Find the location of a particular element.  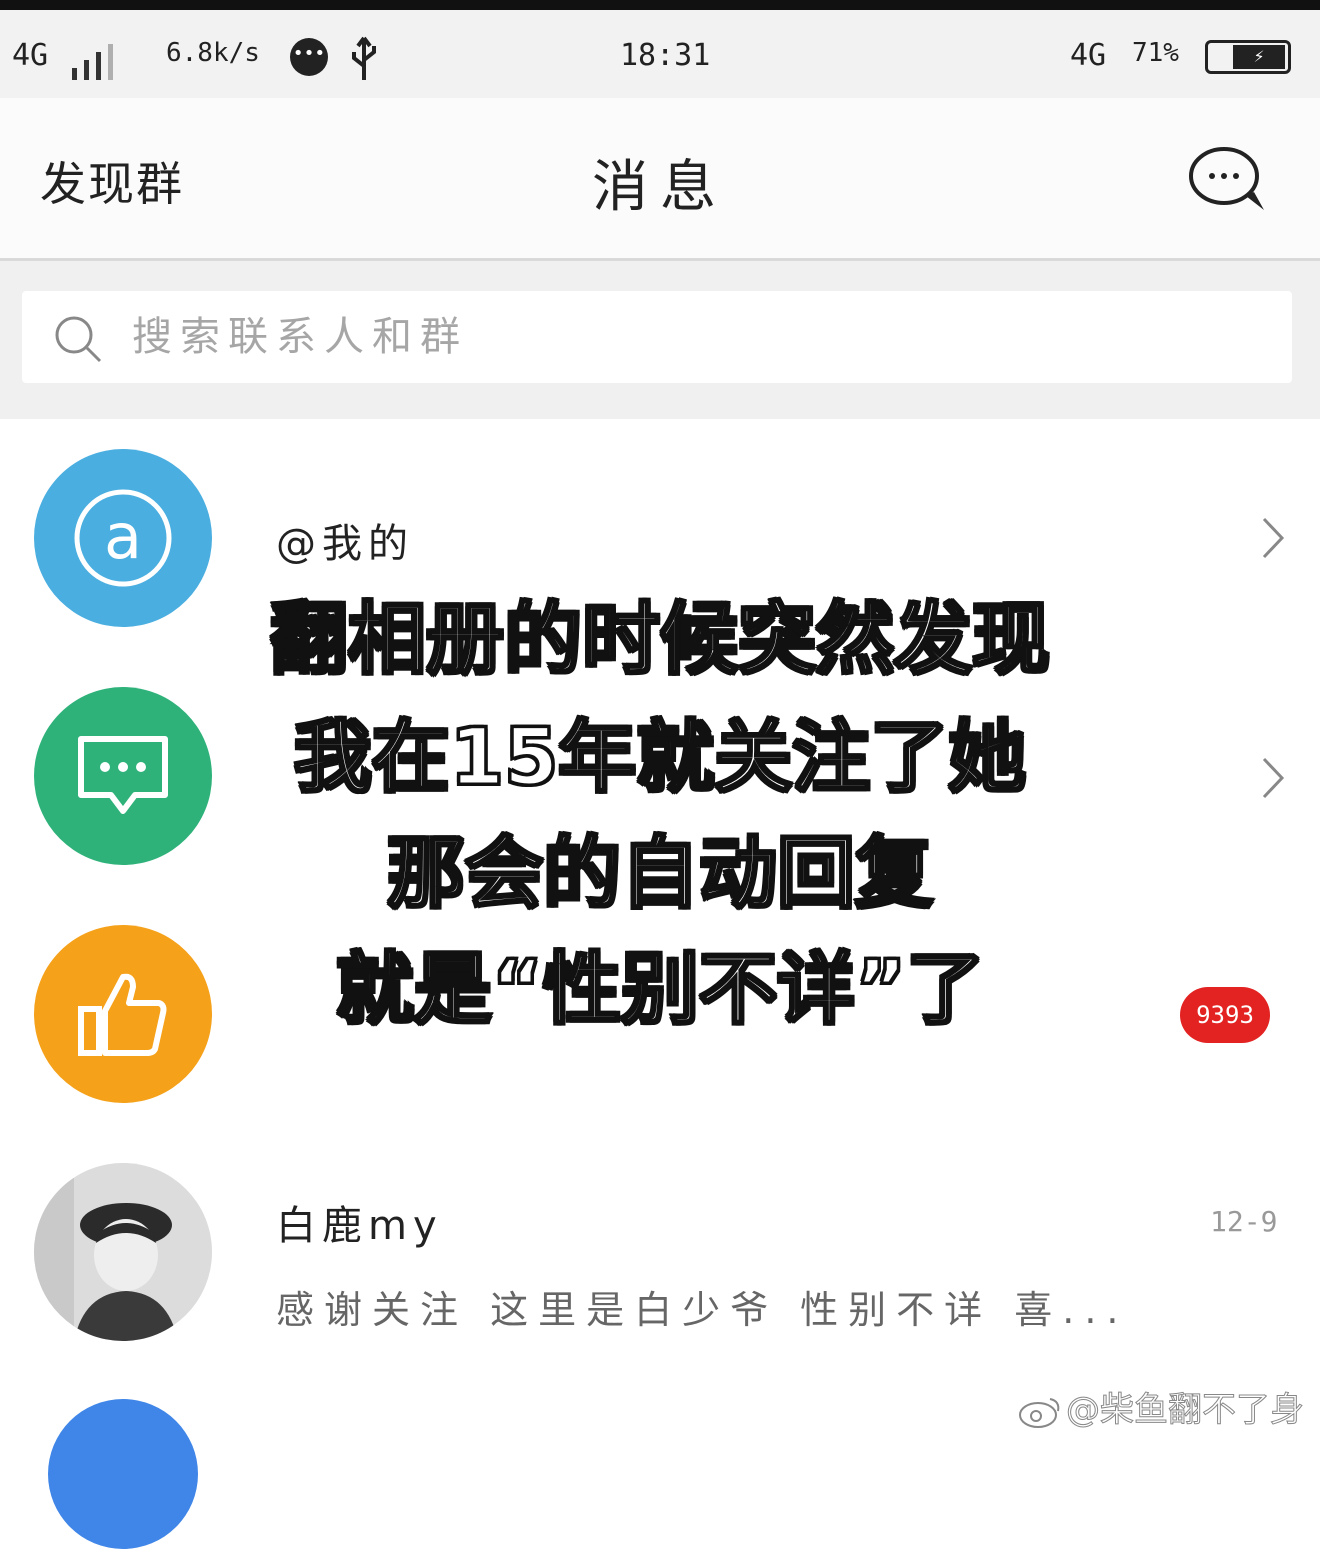

weibo-logo-icon is located at coordinates (1039, 1412).